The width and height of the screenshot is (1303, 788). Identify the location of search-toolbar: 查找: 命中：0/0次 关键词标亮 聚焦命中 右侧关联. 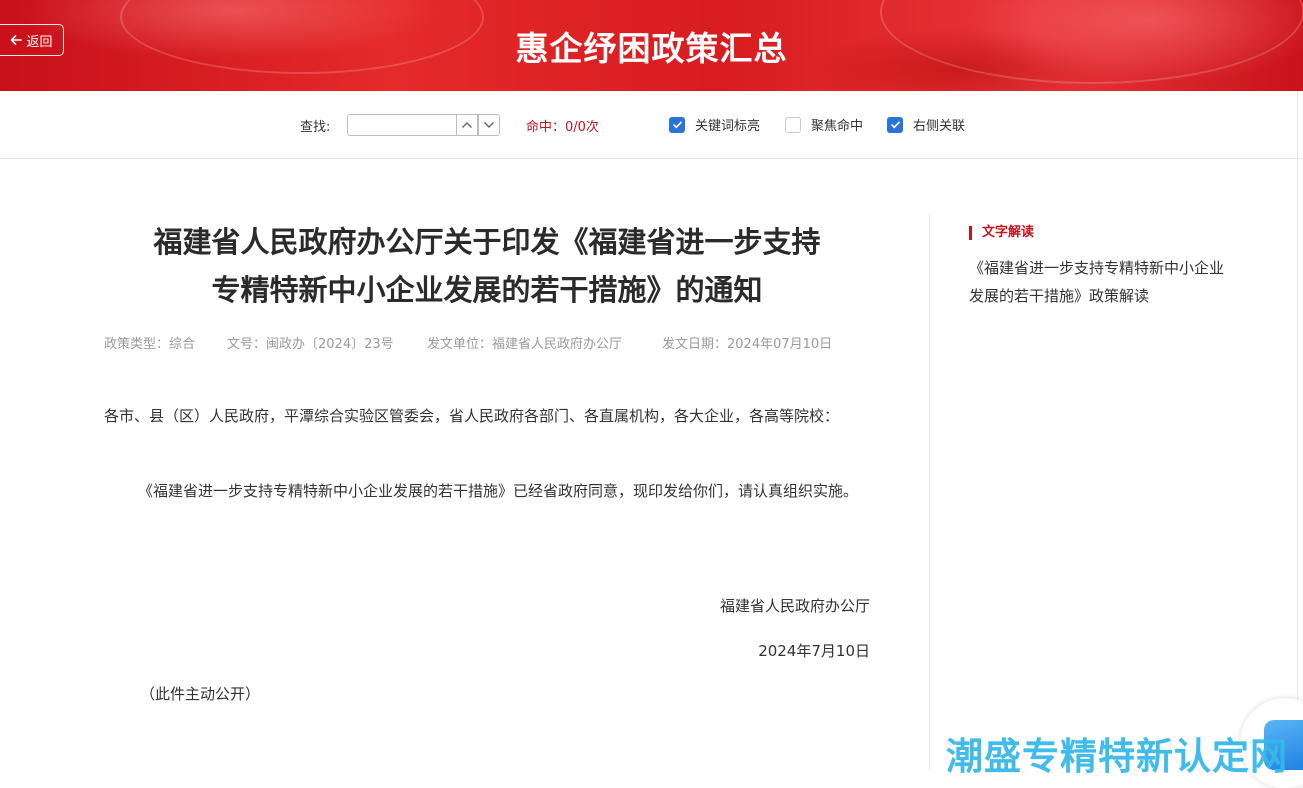
(651, 125).